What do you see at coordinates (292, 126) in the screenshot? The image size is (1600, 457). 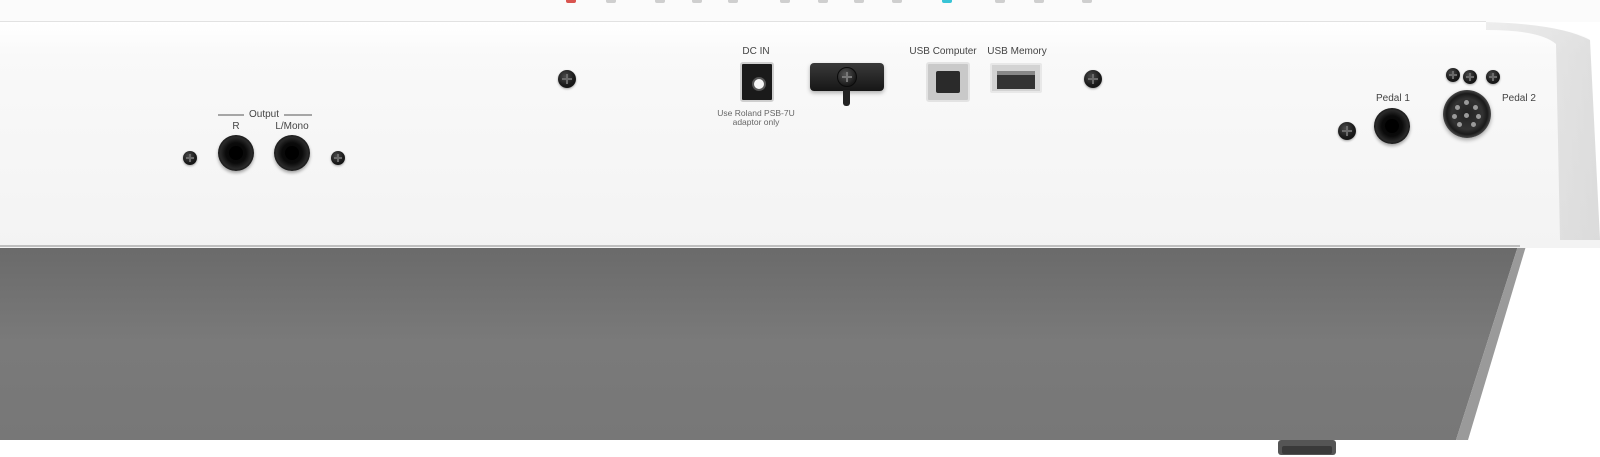 I see `output-l-mono-label: L/Mono` at bounding box center [292, 126].